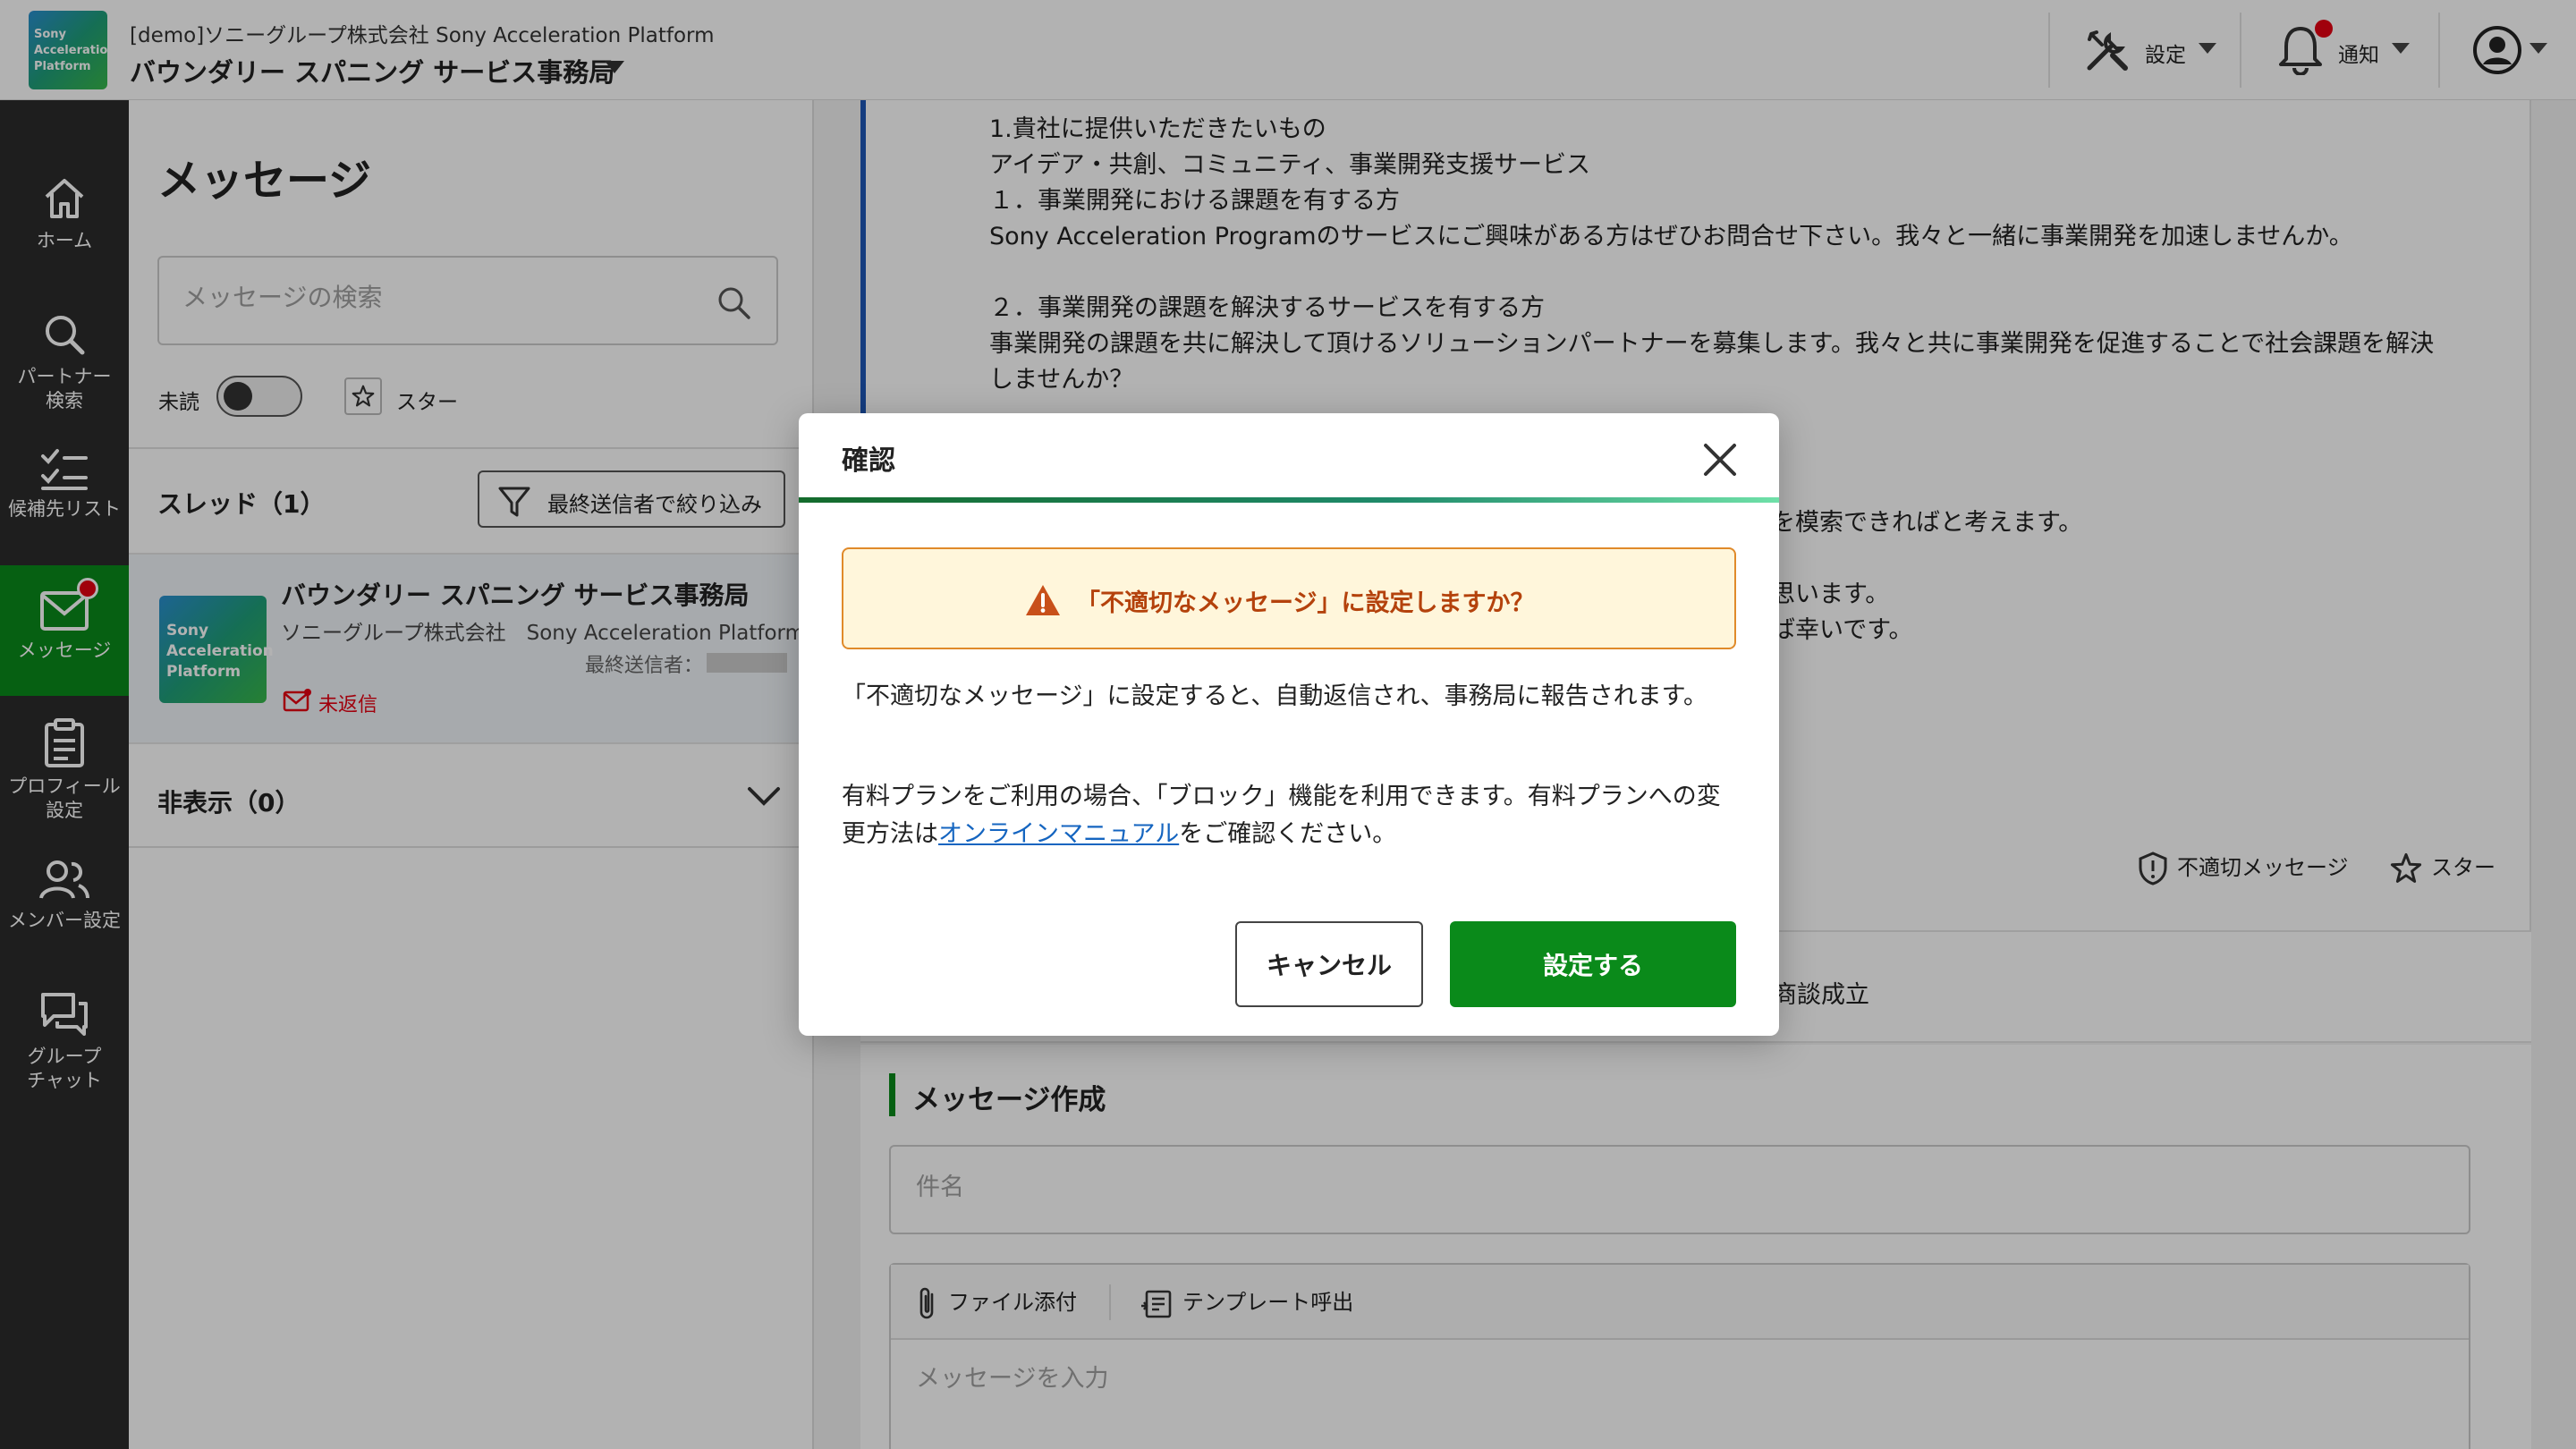  I want to click on close-icon, so click(1720, 459).